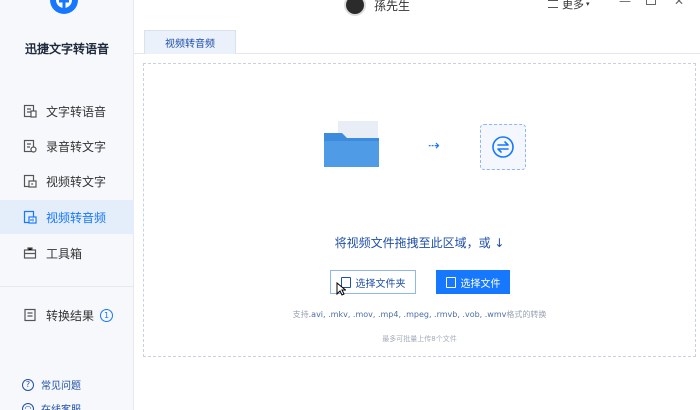  I want to click on maximize-button, so click(651, 4).